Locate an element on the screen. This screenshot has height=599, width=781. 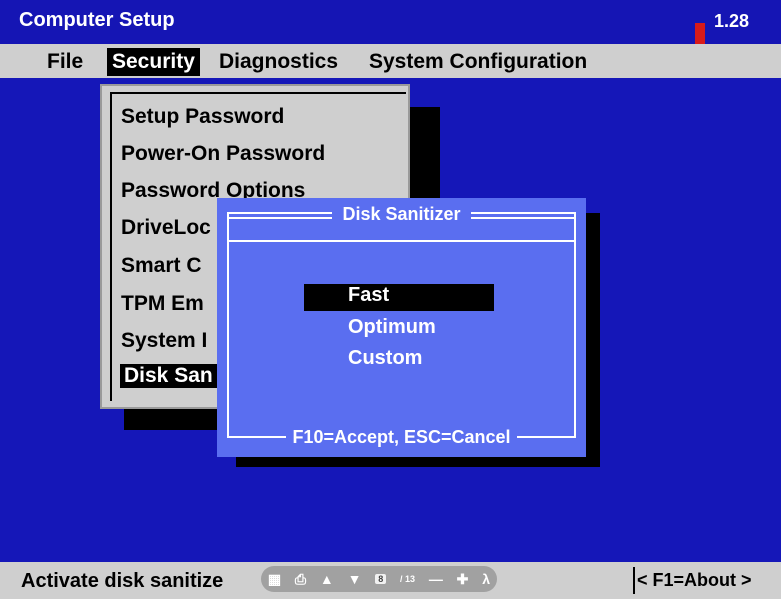
dialog-footer-text: F10=Accept, ESC=Cancel is located at coordinates (401, 437).